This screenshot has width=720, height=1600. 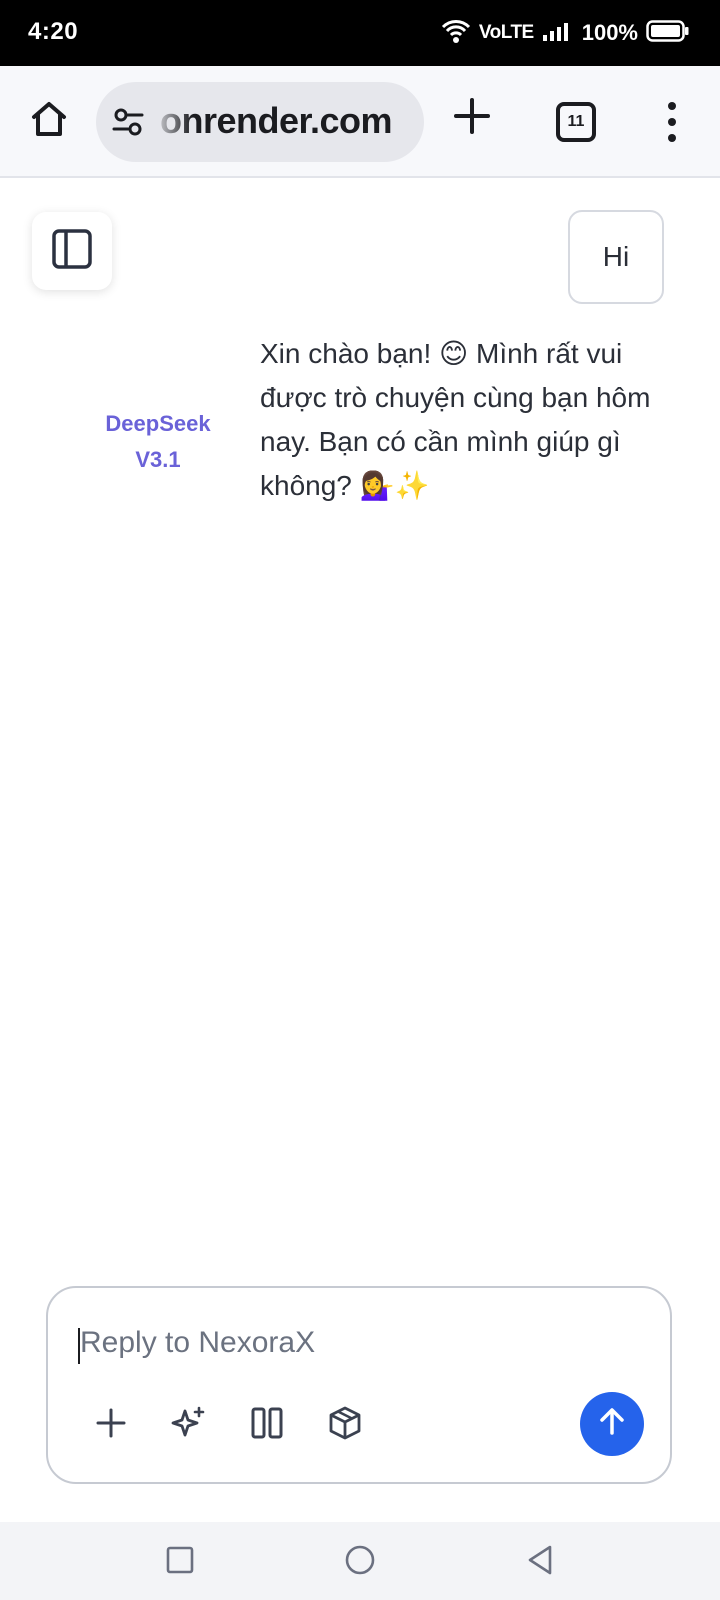 I want to click on user-message-bubble: Hi, so click(x=616, y=257).